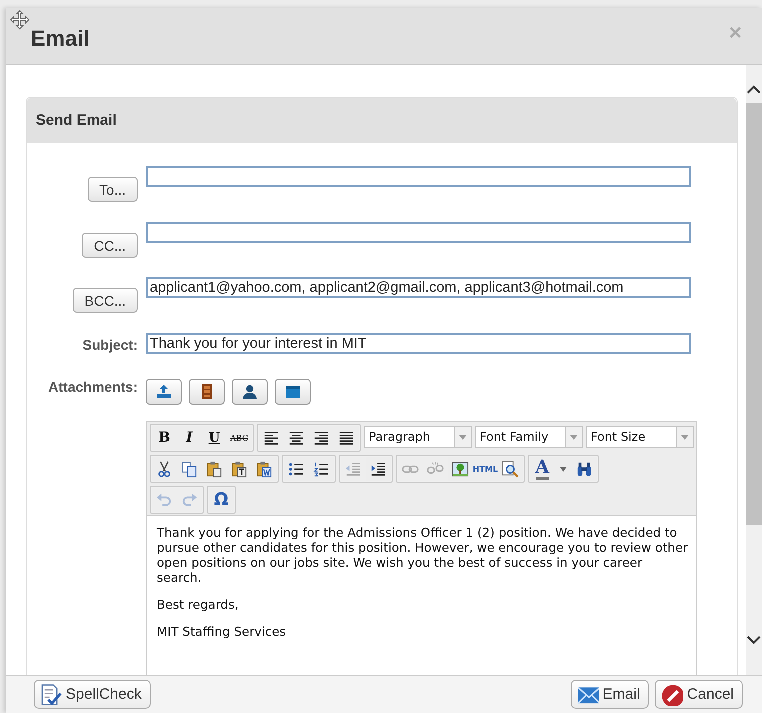  What do you see at coordinates (754, 370) in the screenshot?
I see `scrollbar` at bounding box center [754, 370].